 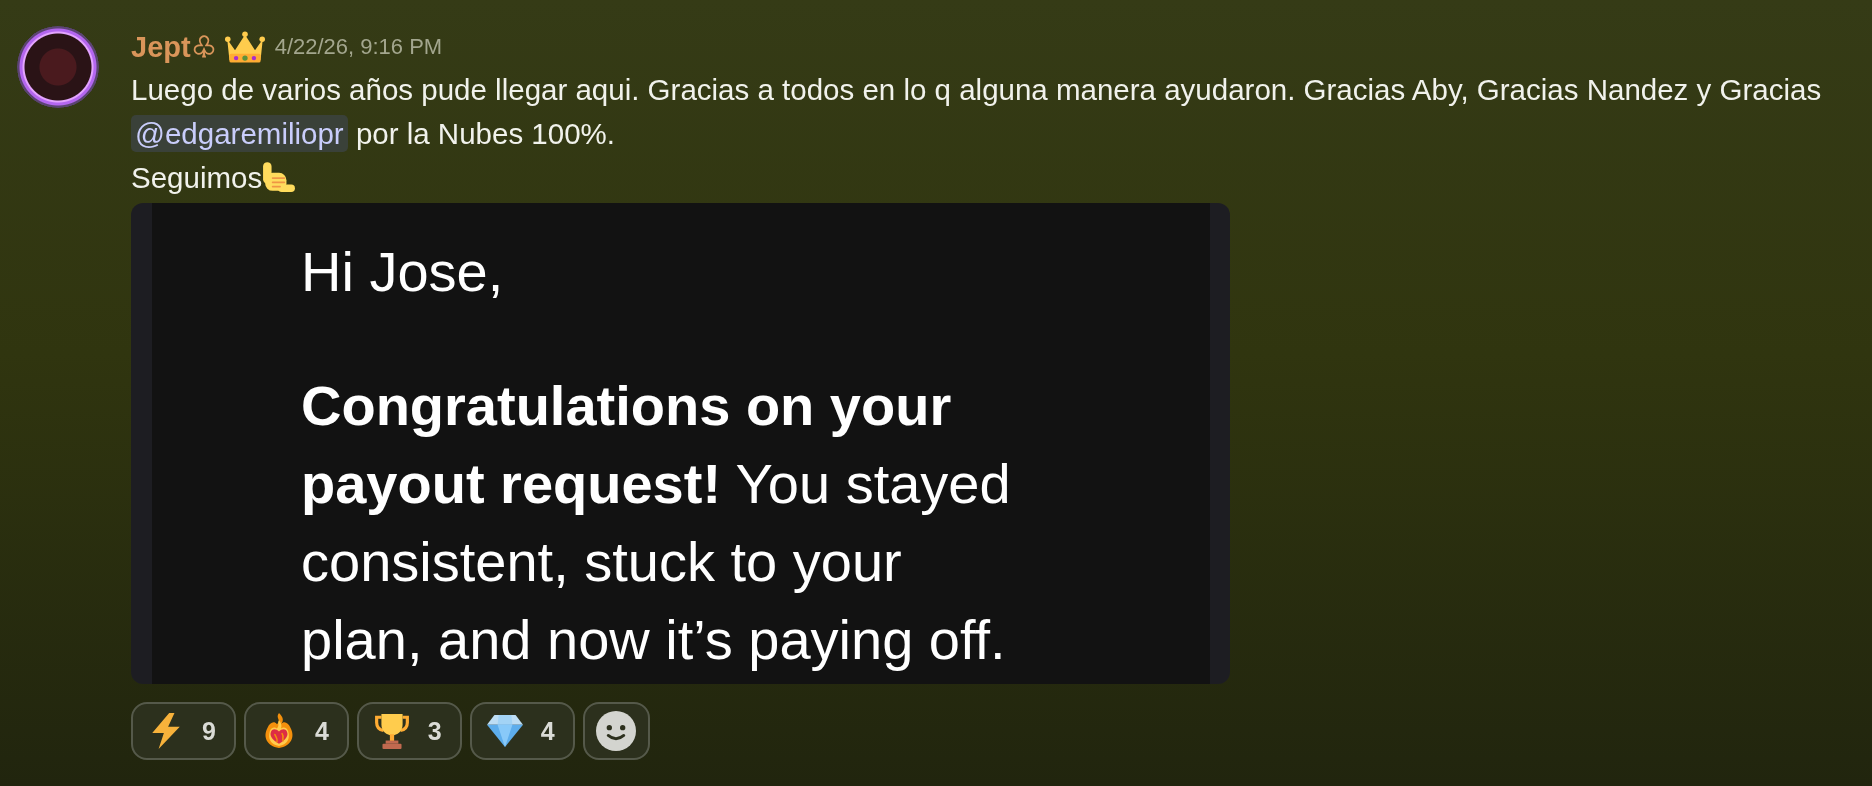 I want to click on gem-icon, so click(x=504, y=731).